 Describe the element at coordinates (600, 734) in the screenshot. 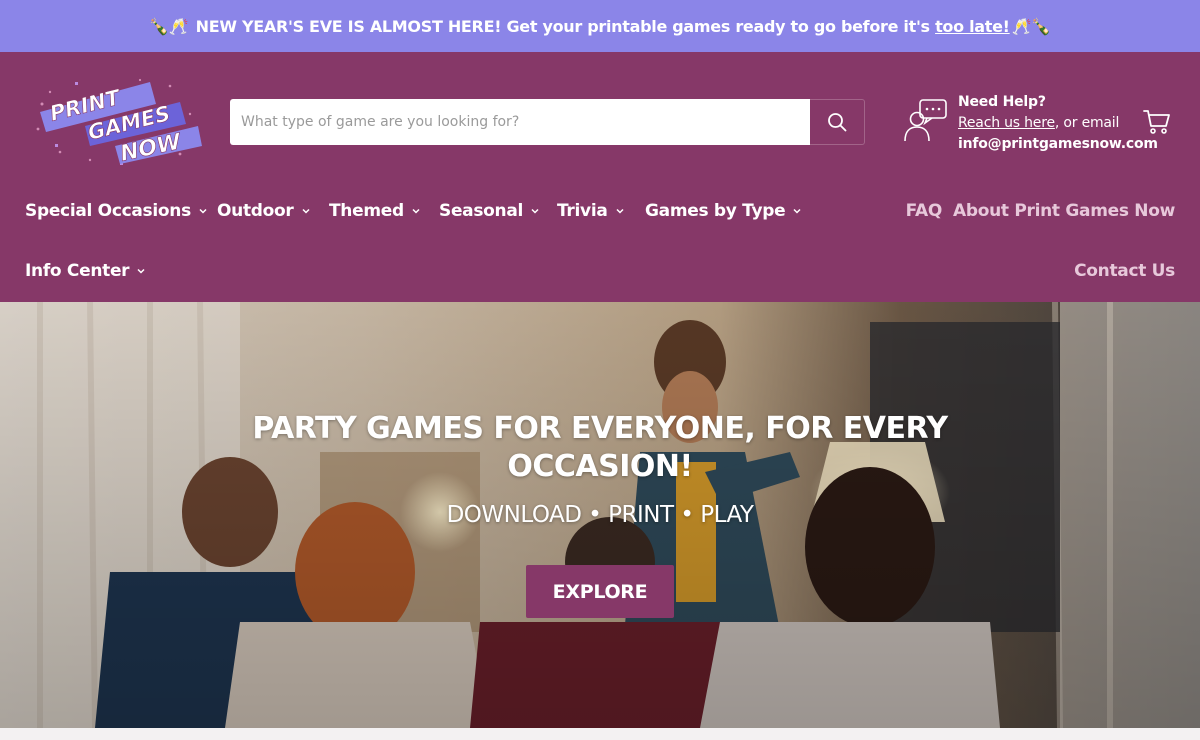

I see `page-content-edge` at that location.